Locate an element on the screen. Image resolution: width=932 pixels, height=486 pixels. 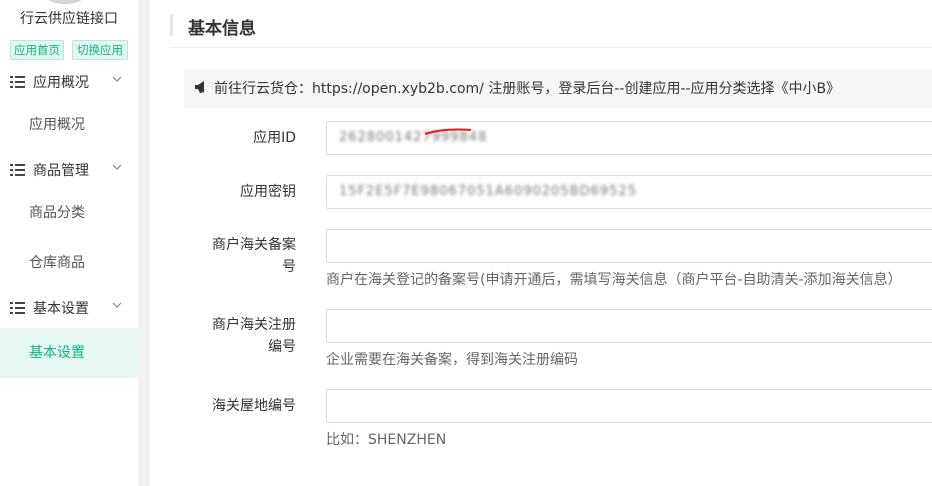
speaker-icon is located at coordinates (199, 87).